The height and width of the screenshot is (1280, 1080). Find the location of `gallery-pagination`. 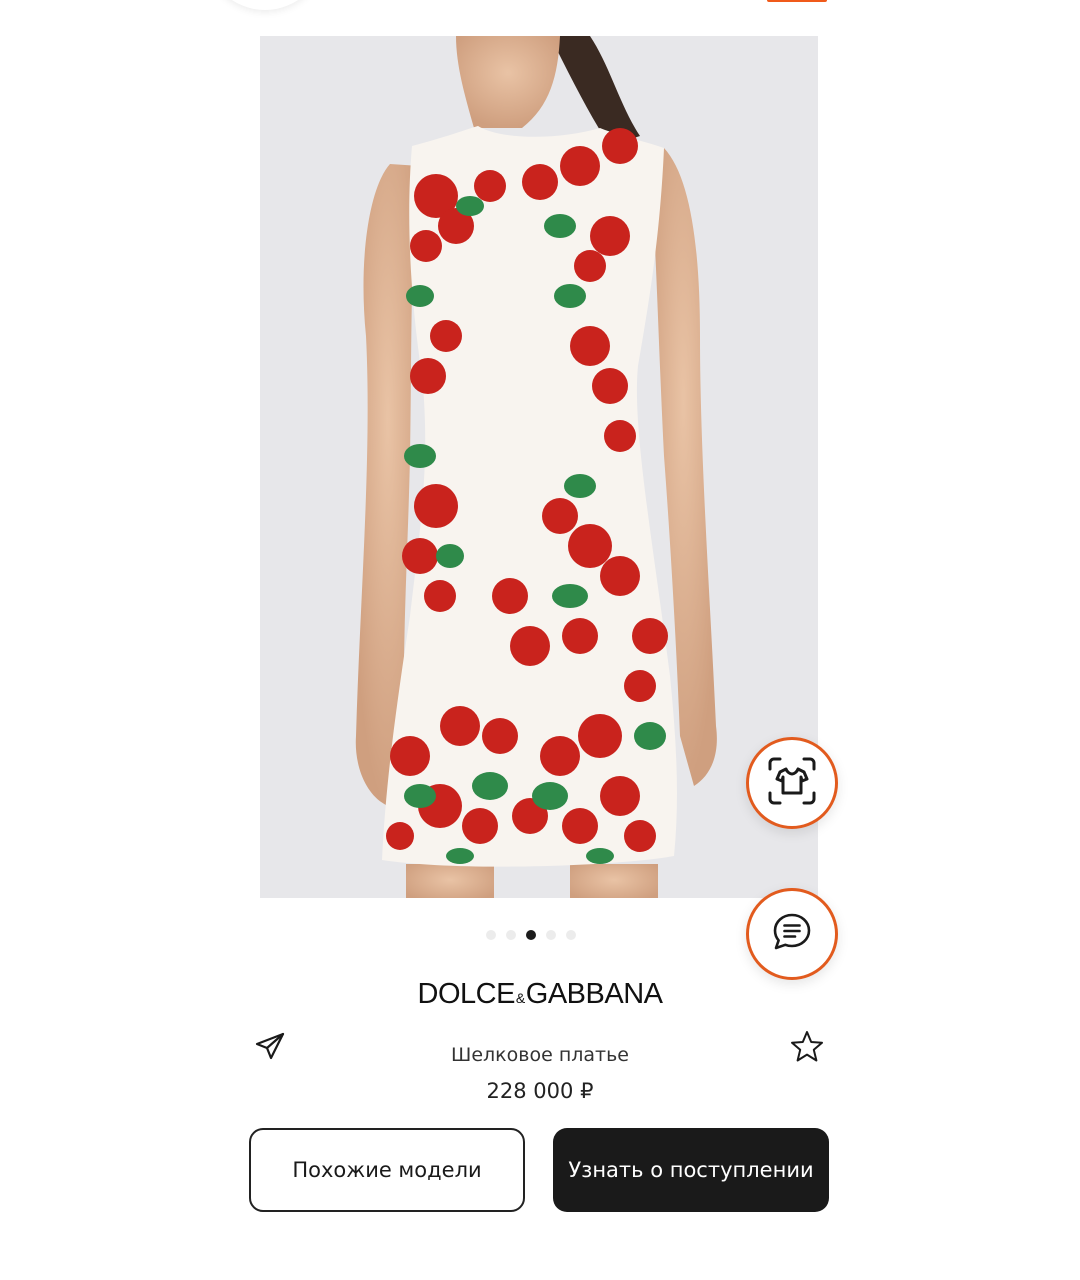

gallery-pagination is located at coordinates (531, 935).